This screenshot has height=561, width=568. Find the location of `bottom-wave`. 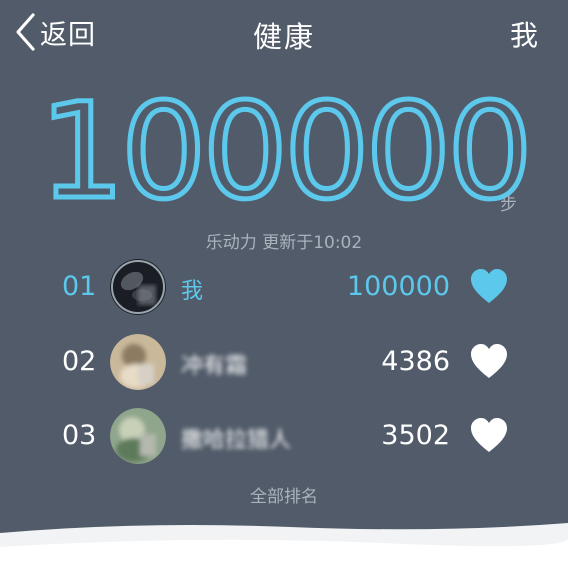

bottom-wave is located at coordinates (284, 542).